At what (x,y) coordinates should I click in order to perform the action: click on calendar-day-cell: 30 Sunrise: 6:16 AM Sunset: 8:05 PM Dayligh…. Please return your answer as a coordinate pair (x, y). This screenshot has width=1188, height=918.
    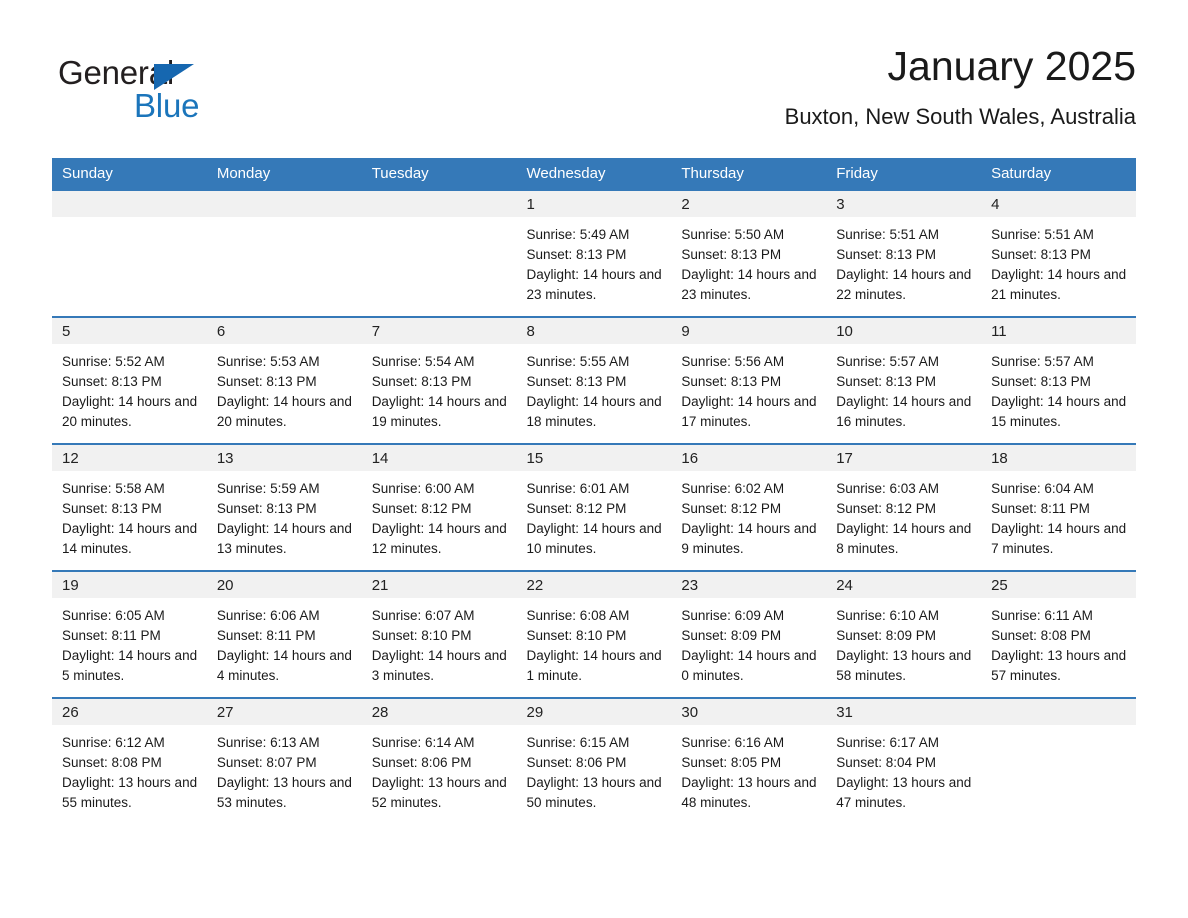
    Looking at the image, I should click on (749, 760).